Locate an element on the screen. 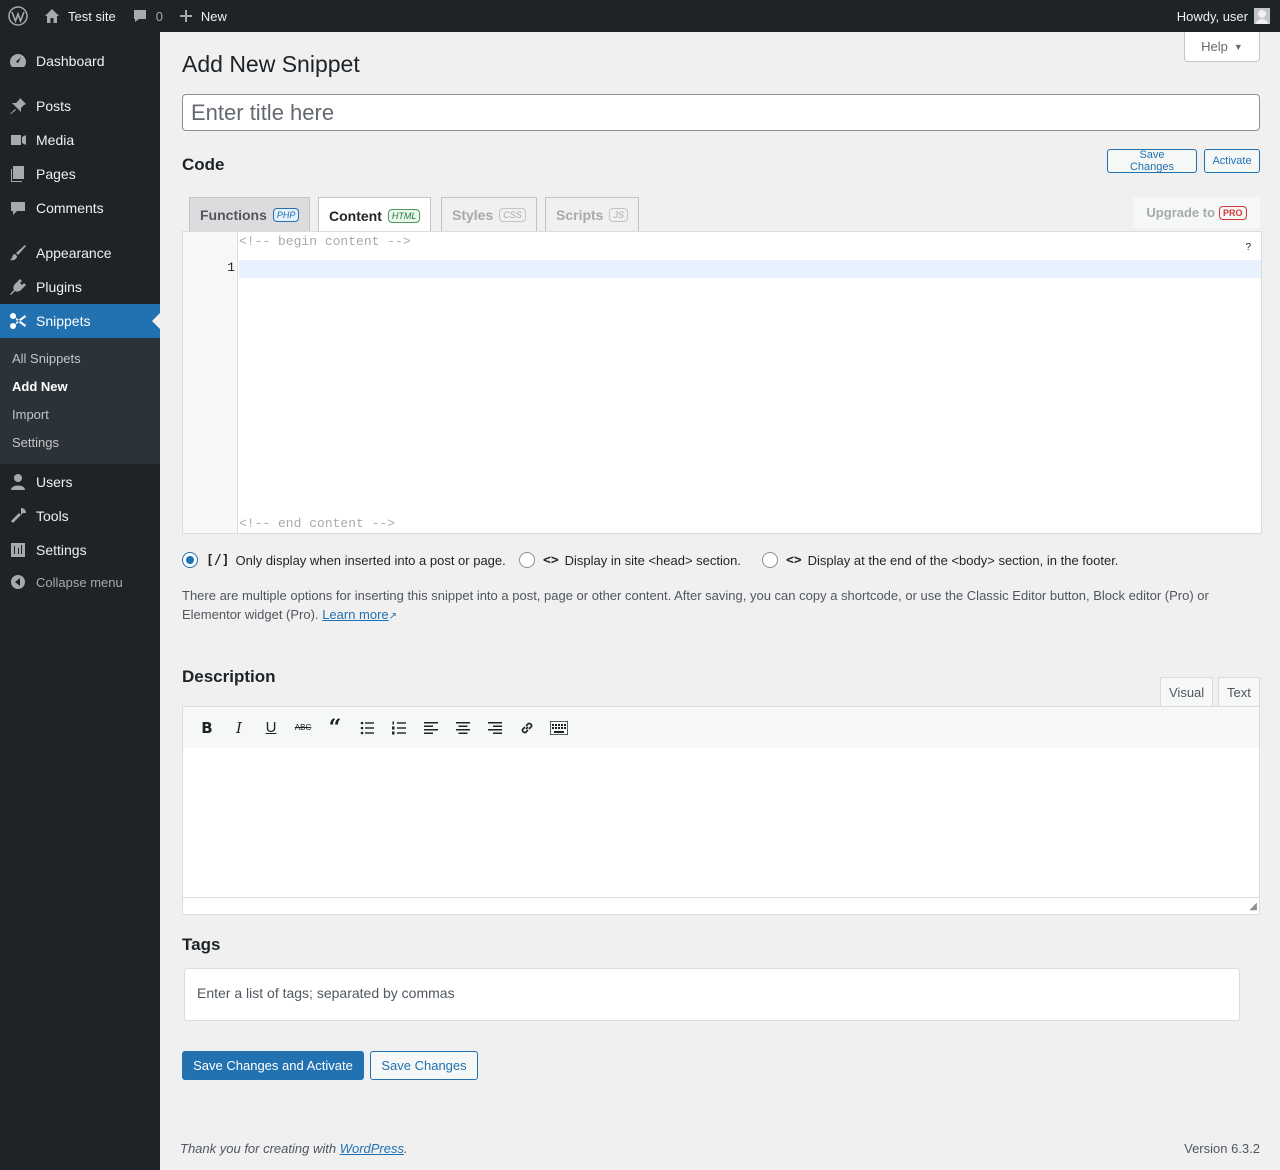 This screenshot has height=1170, width=1280. toolbar-toggle-icon is located at coordinates (559, 728).